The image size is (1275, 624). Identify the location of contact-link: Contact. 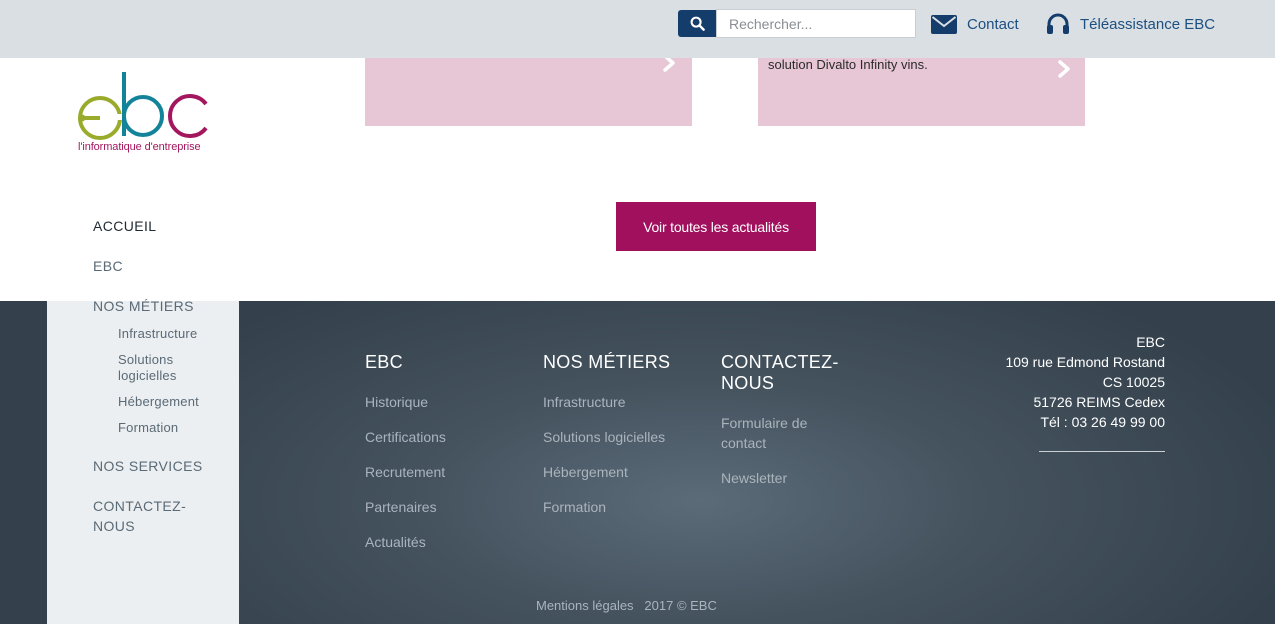
(975, 24).